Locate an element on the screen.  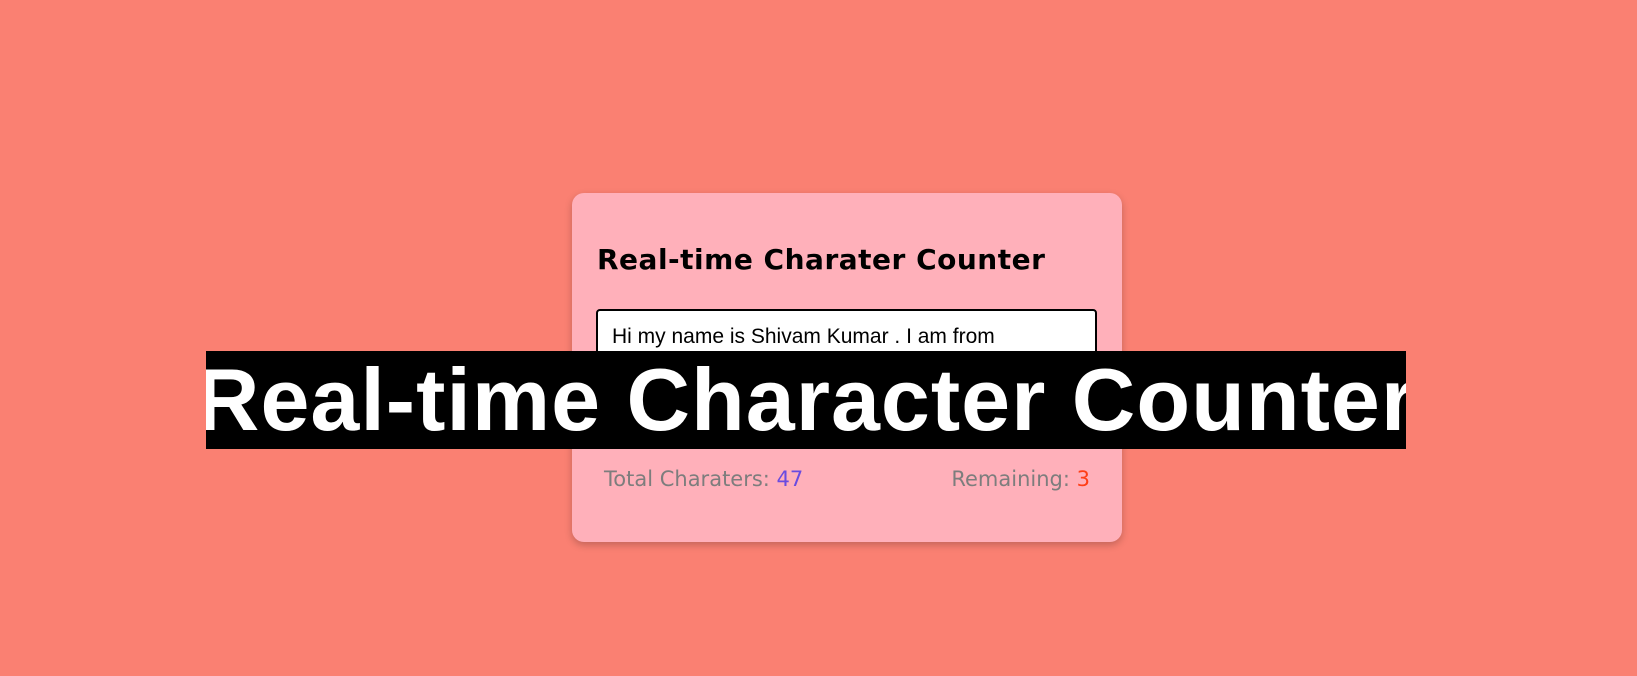
remaining-stat: Remaining: 3 is located at coordinates (1020, 479).